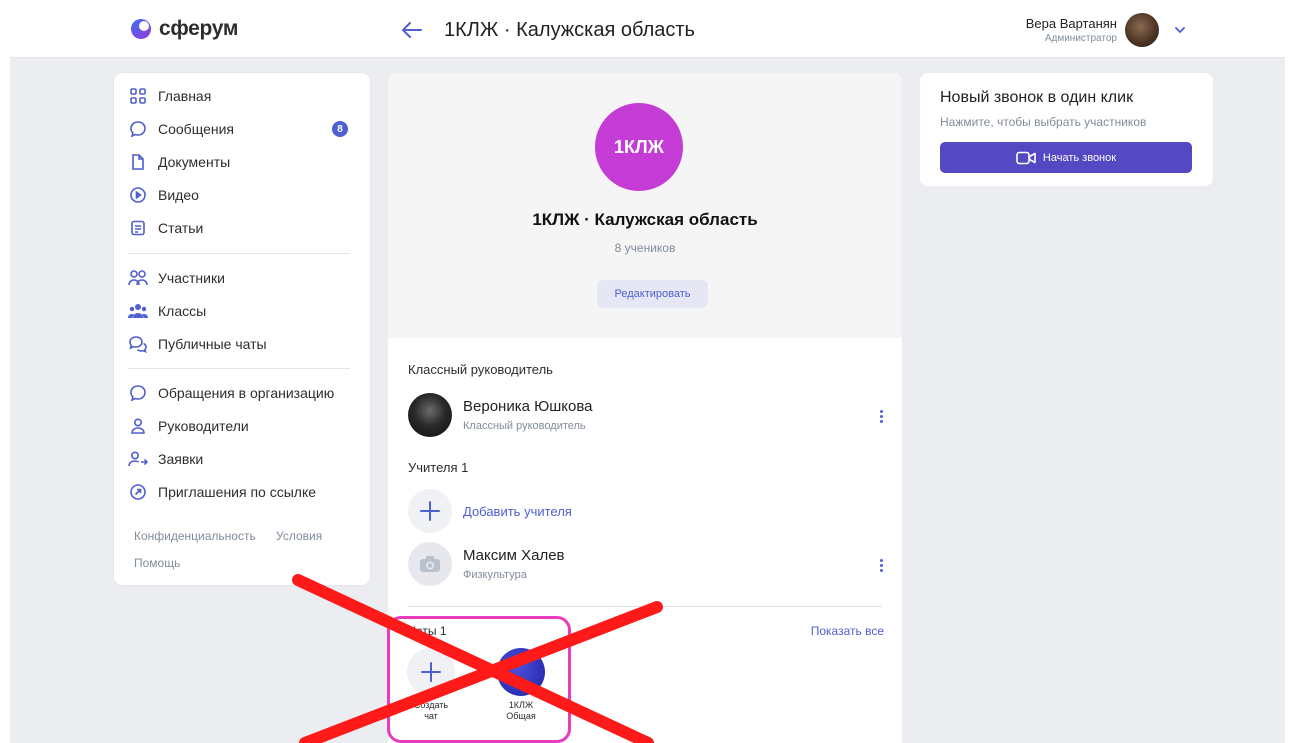 The image size is (1293, 743). What do you see at coordinates (639, 147) in the screenshot?
I see `class-avatar: 1КЛЖ` at bounding box center [639, 147].